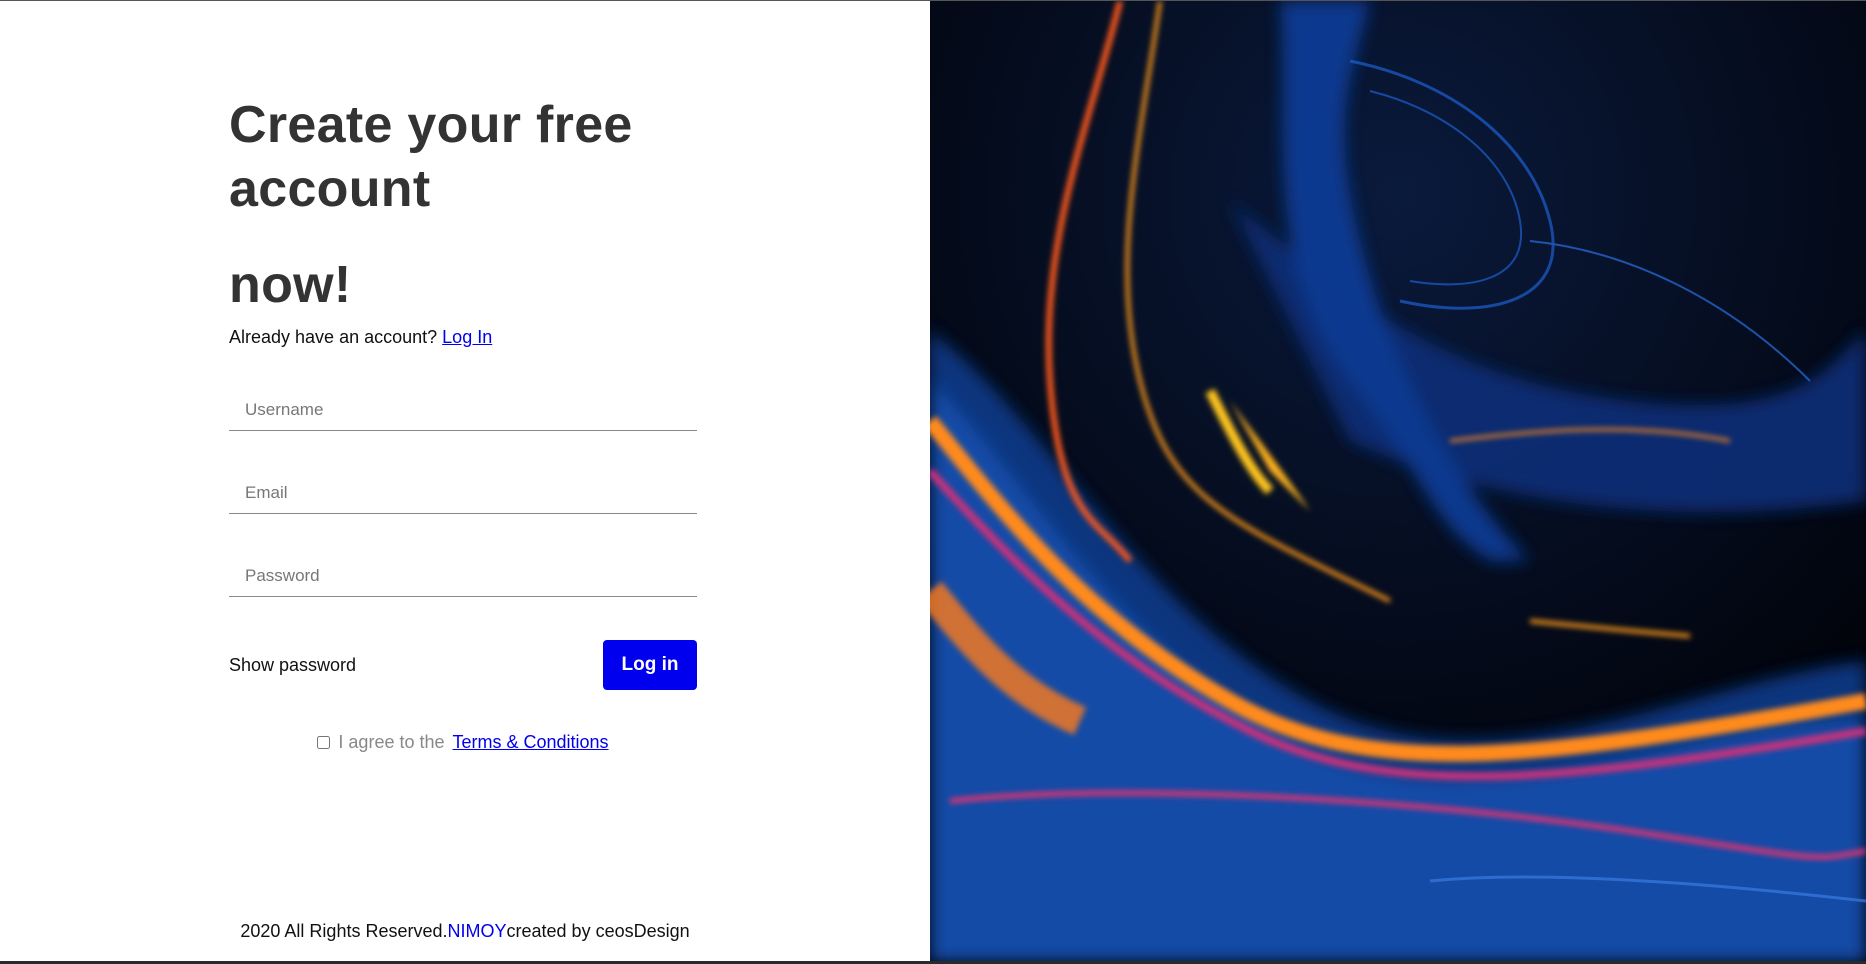 The width and height of the screenshot is (1866, 964). I want to click on email-input, so click(463, 495).